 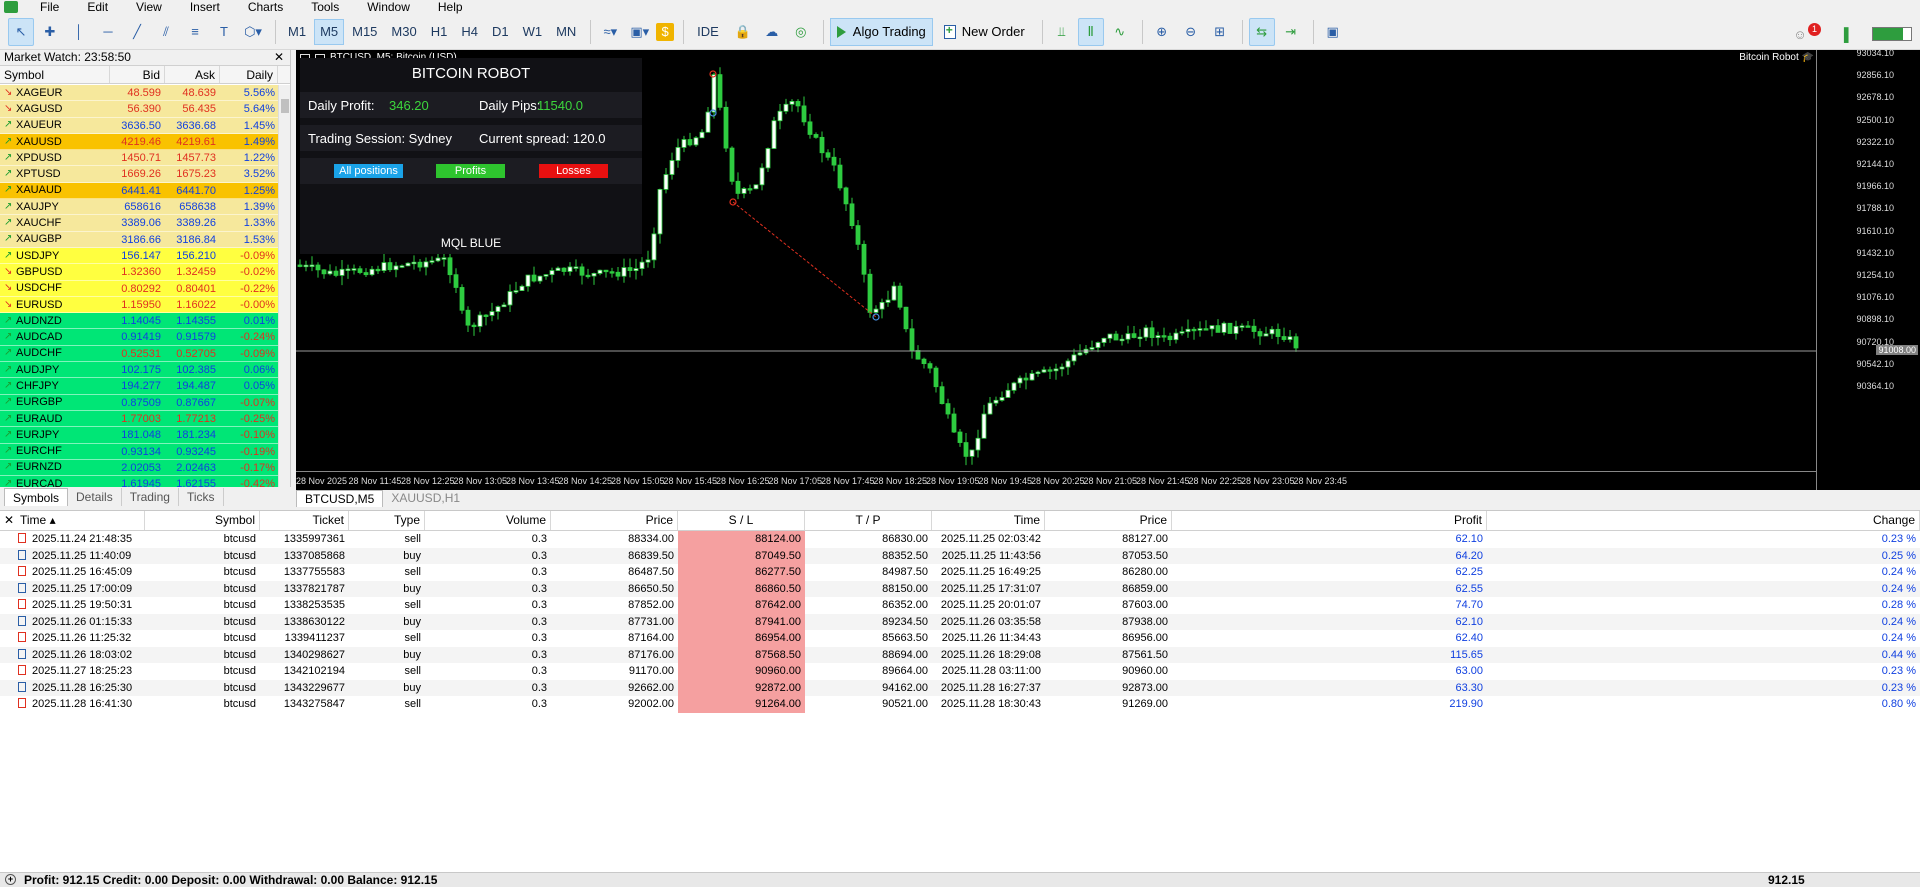 What do you see at coordinates (708, 32) in the screenshot?
I see `ide-button: IDE` at bounding box center [708, 32].